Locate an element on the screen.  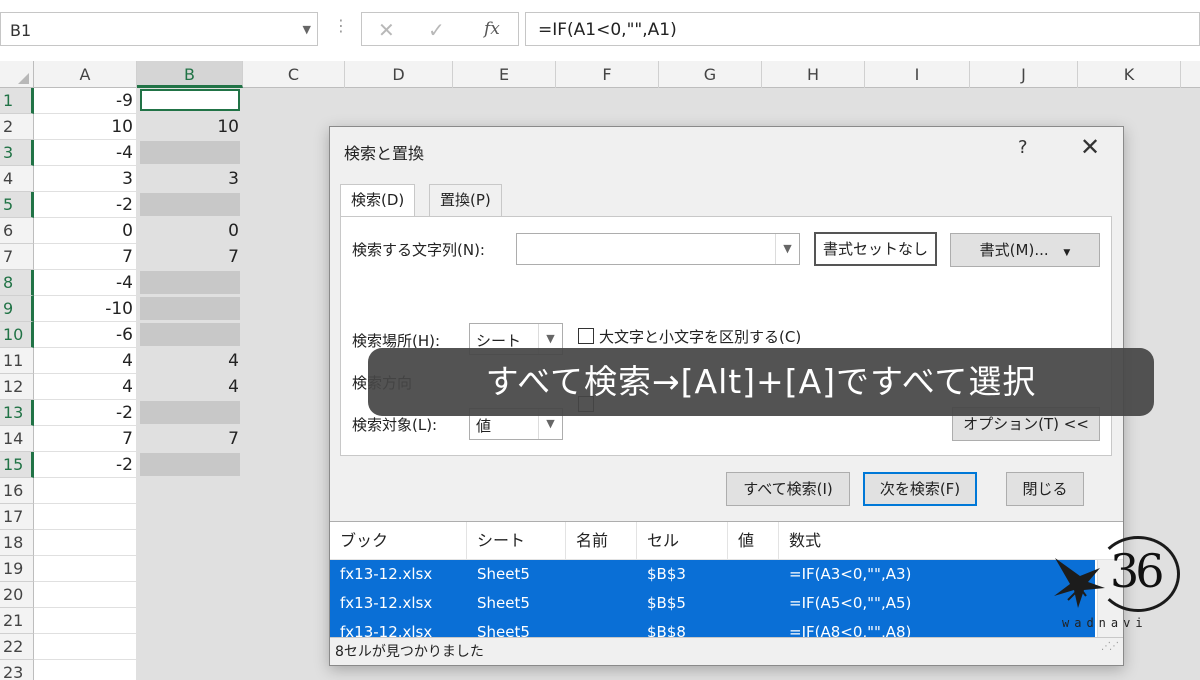
column-header-k: K is located at coordinates (1129, 74).